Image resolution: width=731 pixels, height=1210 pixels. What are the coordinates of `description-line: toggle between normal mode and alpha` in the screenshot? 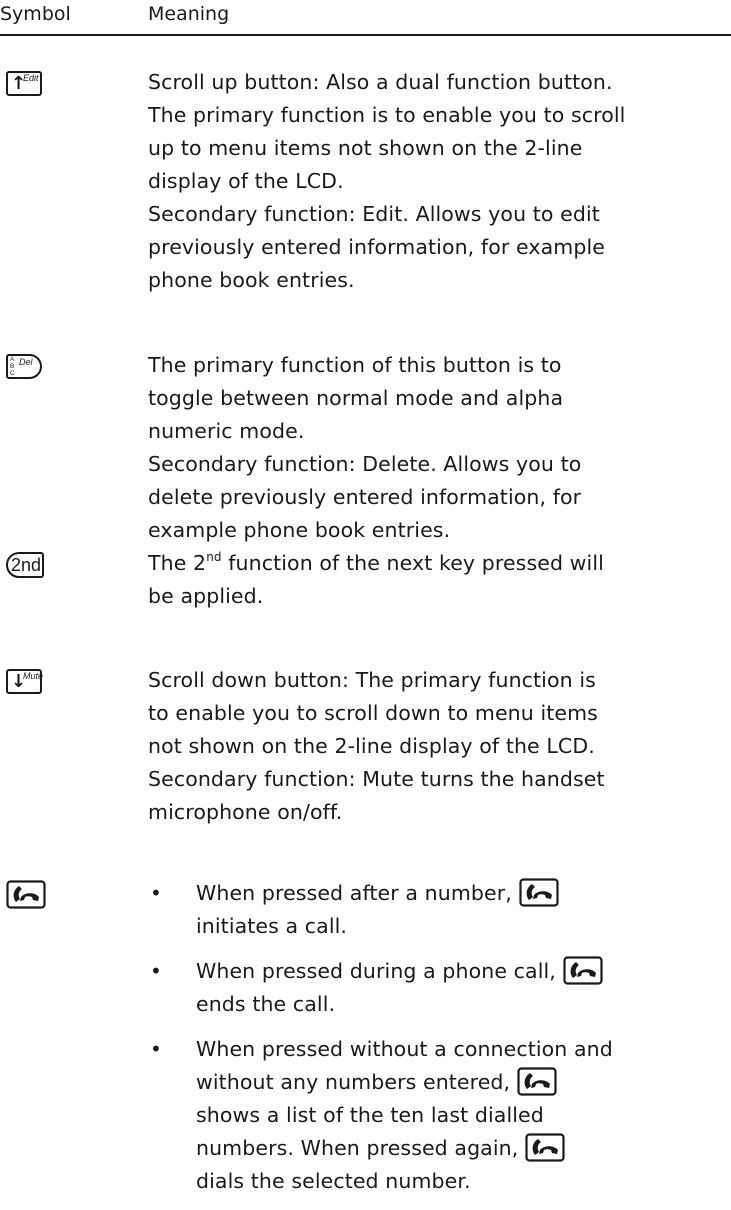 It's located at (356, 398).